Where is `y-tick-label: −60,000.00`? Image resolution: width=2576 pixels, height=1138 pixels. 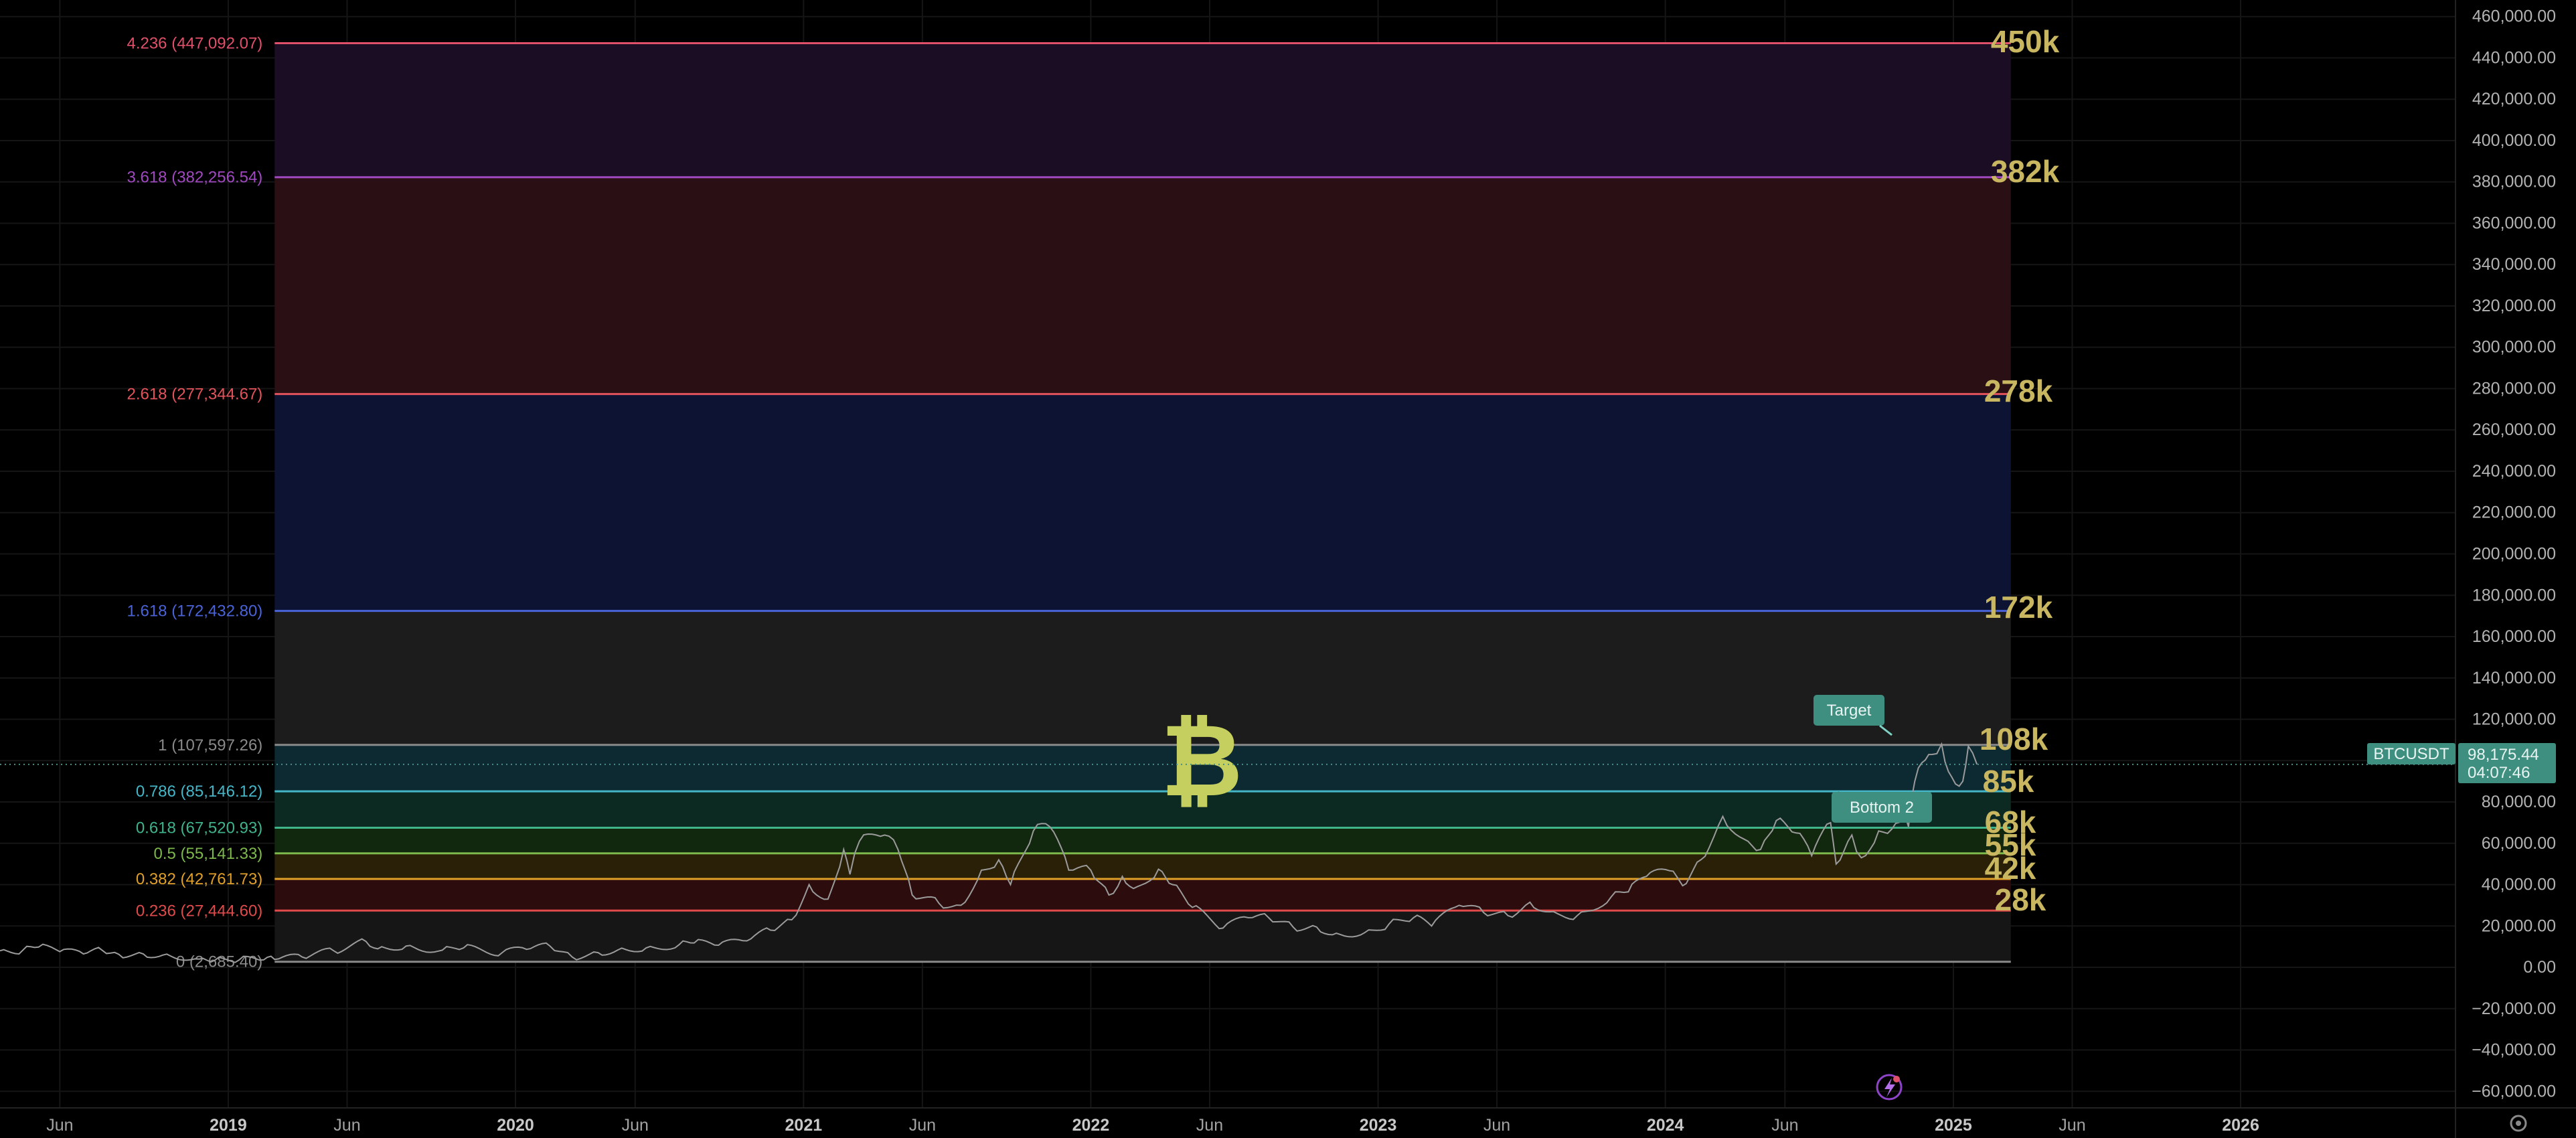 y-tick-label: −60,000.00 is located at coordinates (2514, 1092).